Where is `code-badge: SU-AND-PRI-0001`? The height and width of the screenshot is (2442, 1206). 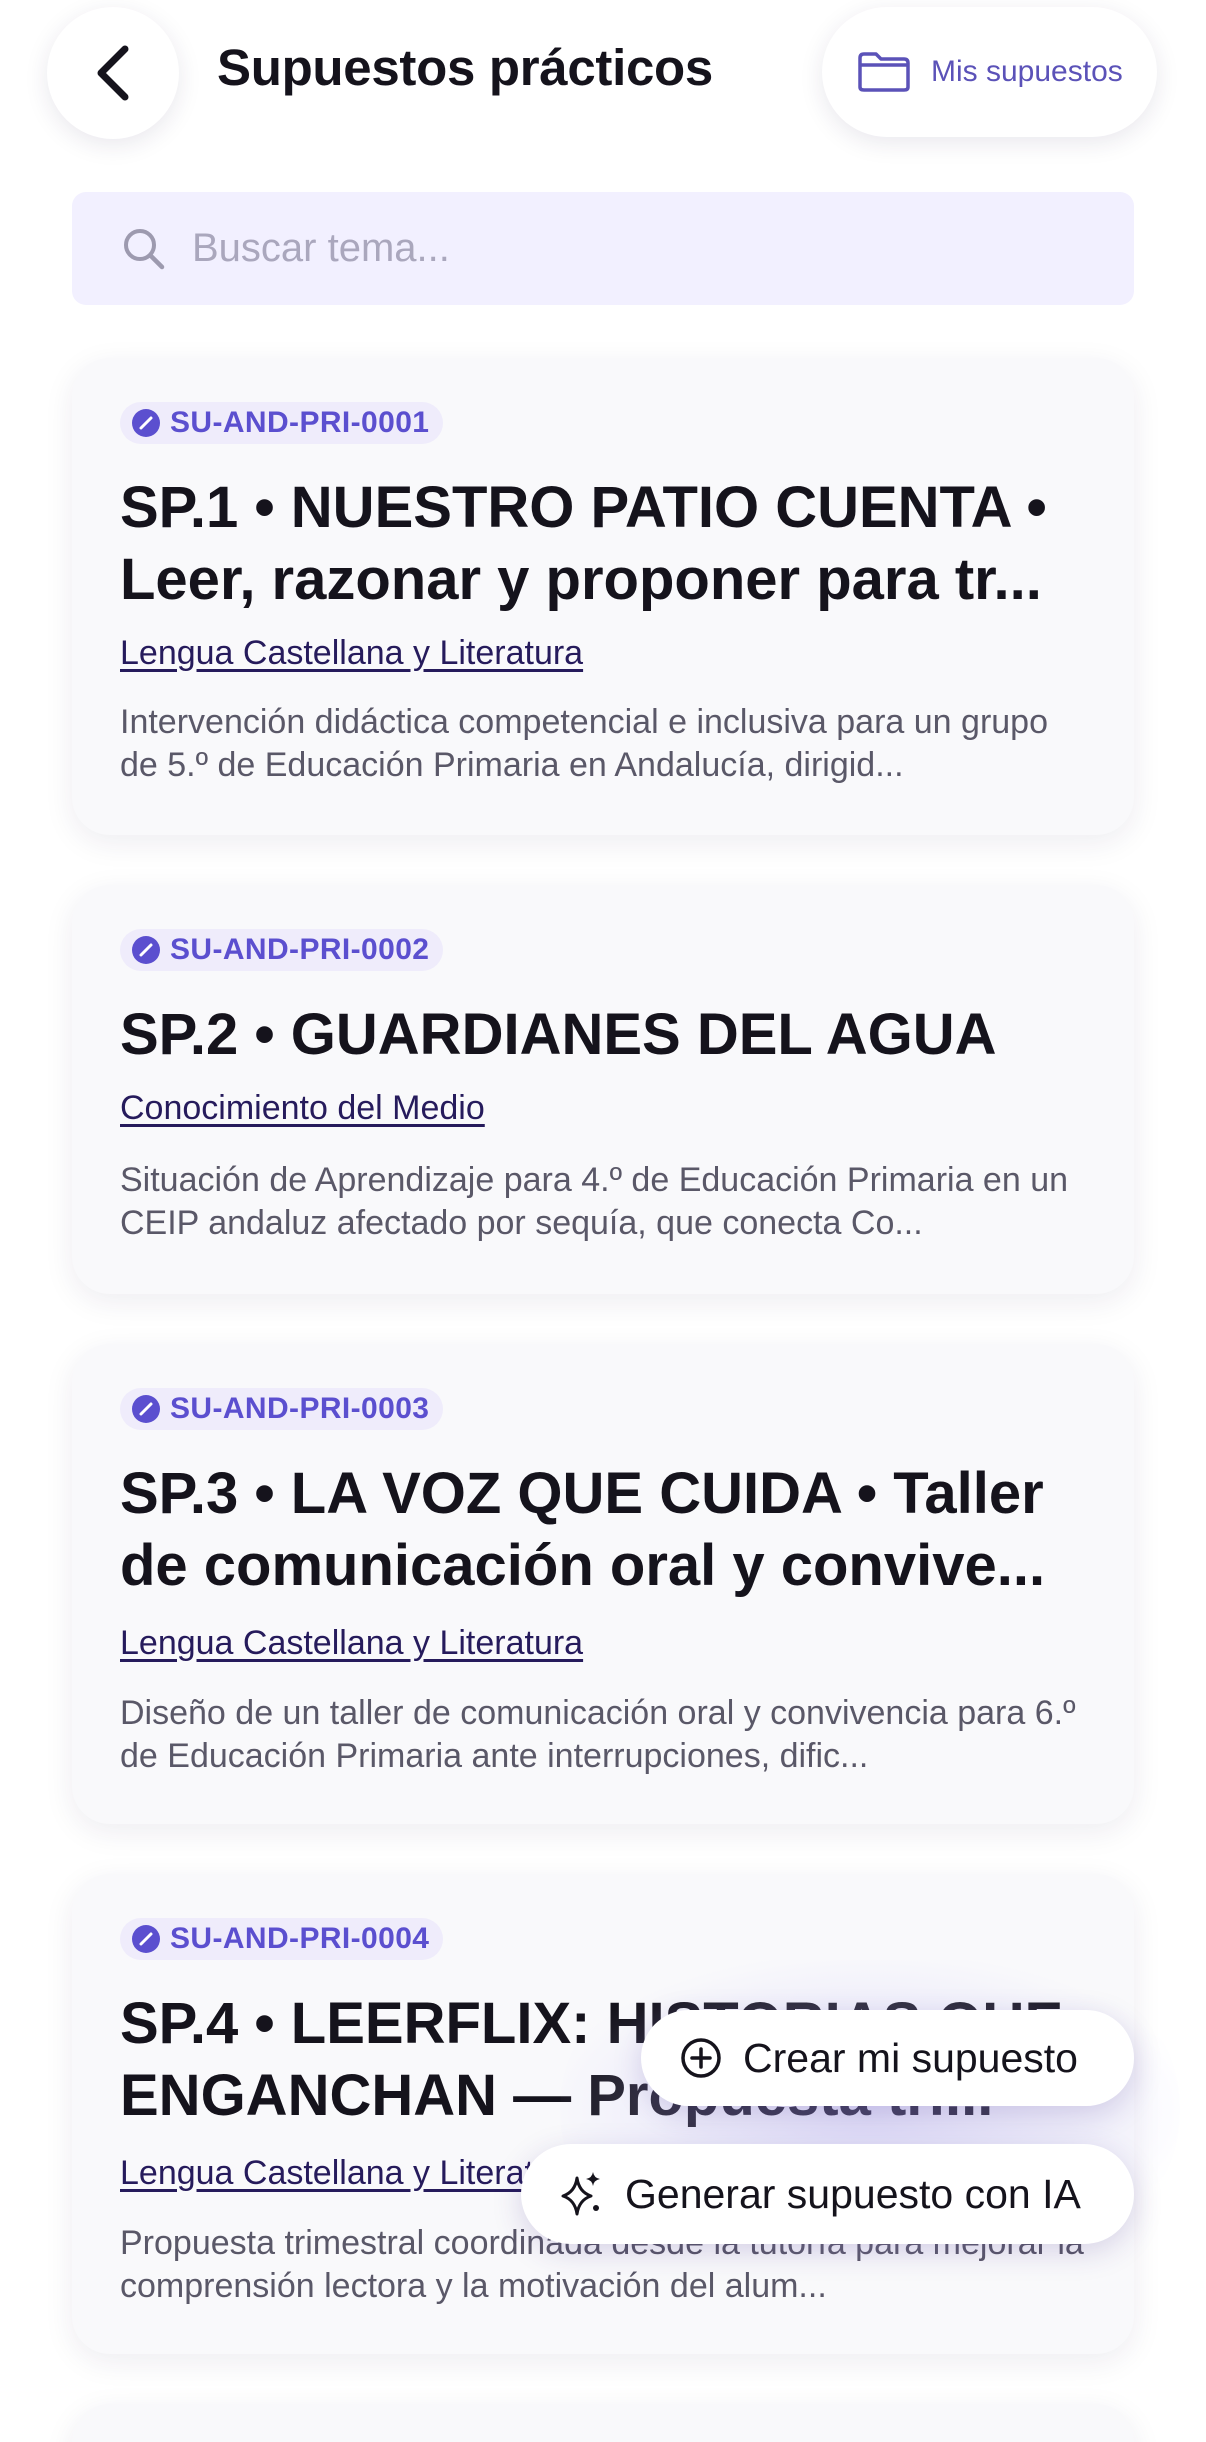 code-badge: SU-AND-PRI-0001 is located at coordinates (282, 423).